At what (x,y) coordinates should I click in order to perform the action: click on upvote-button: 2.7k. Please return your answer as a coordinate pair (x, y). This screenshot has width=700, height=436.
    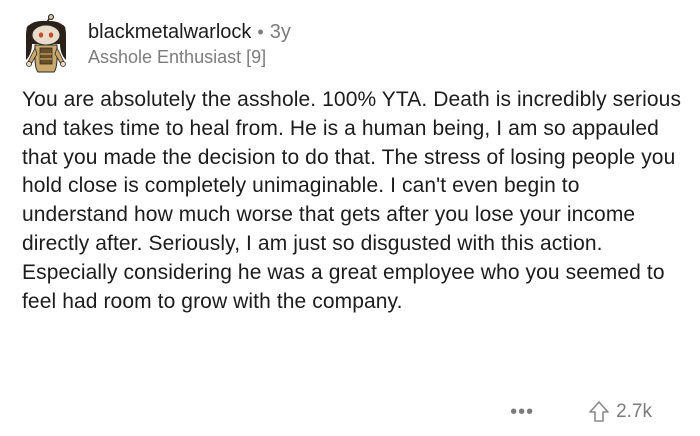
    Looking at the image, I should click on (620, 412).